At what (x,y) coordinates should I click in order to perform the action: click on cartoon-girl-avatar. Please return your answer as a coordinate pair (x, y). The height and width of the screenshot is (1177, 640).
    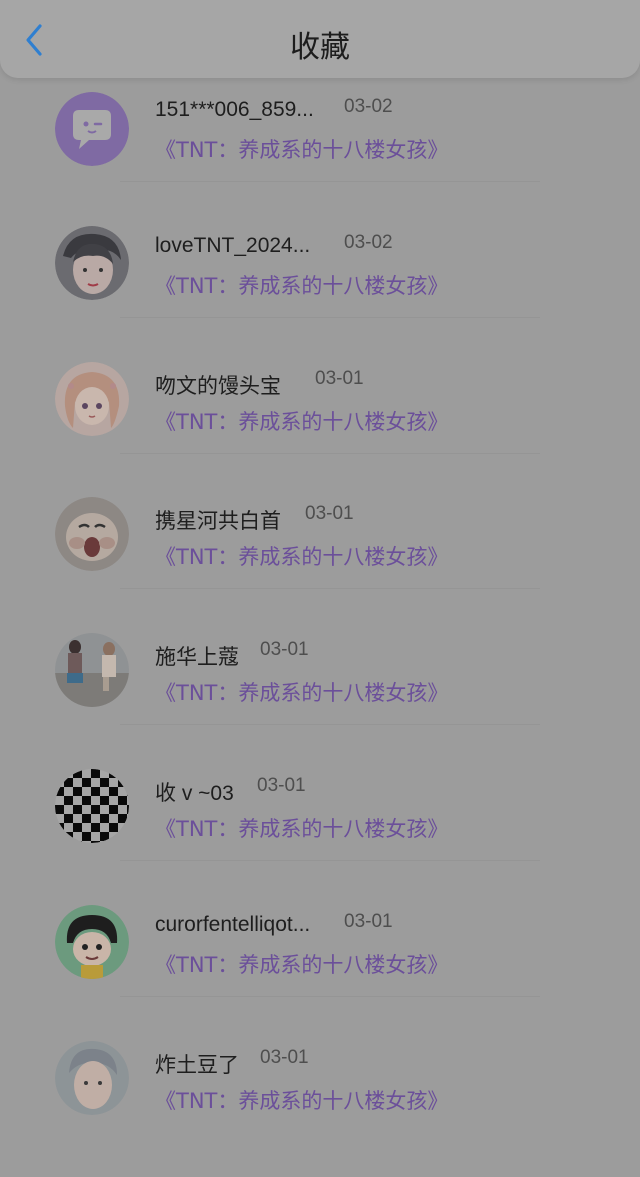
    Looking at the image, I should click on (92, 942).